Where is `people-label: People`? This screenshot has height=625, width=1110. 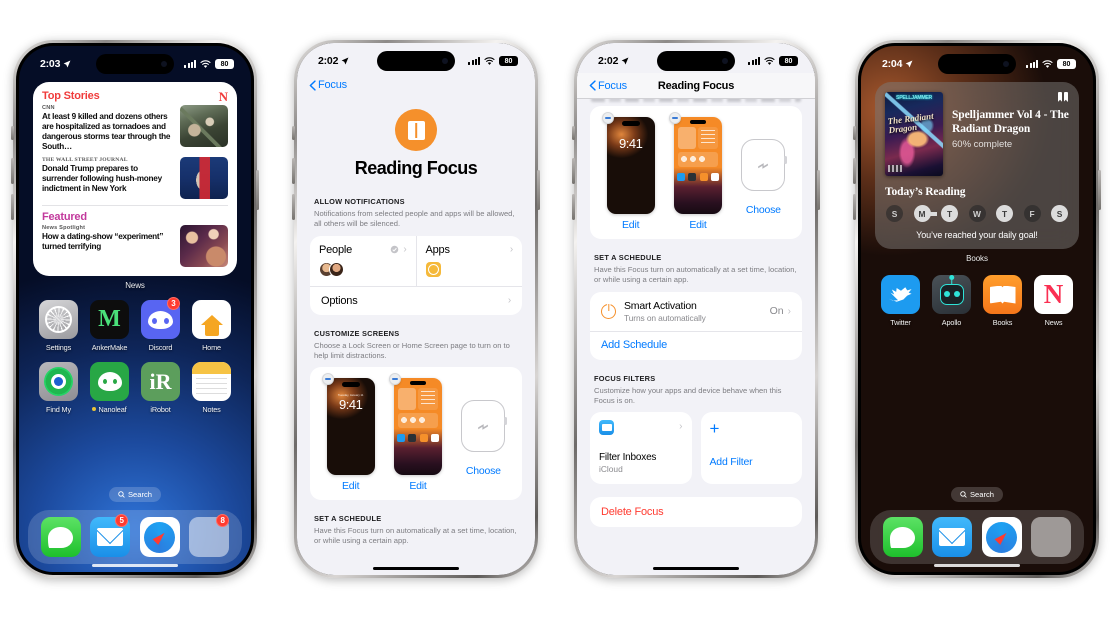 people-label: People is located at coordinates (336, 249).